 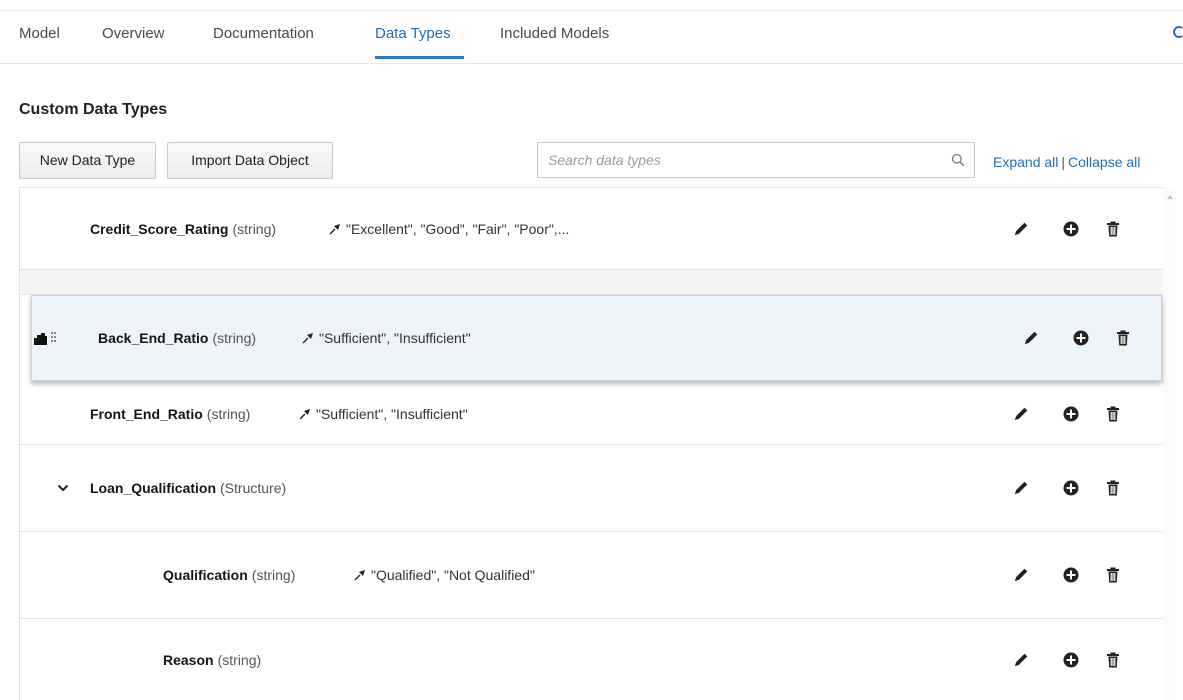 I want to click on tab-included-models: Included Models, so click(x=554, y=33).